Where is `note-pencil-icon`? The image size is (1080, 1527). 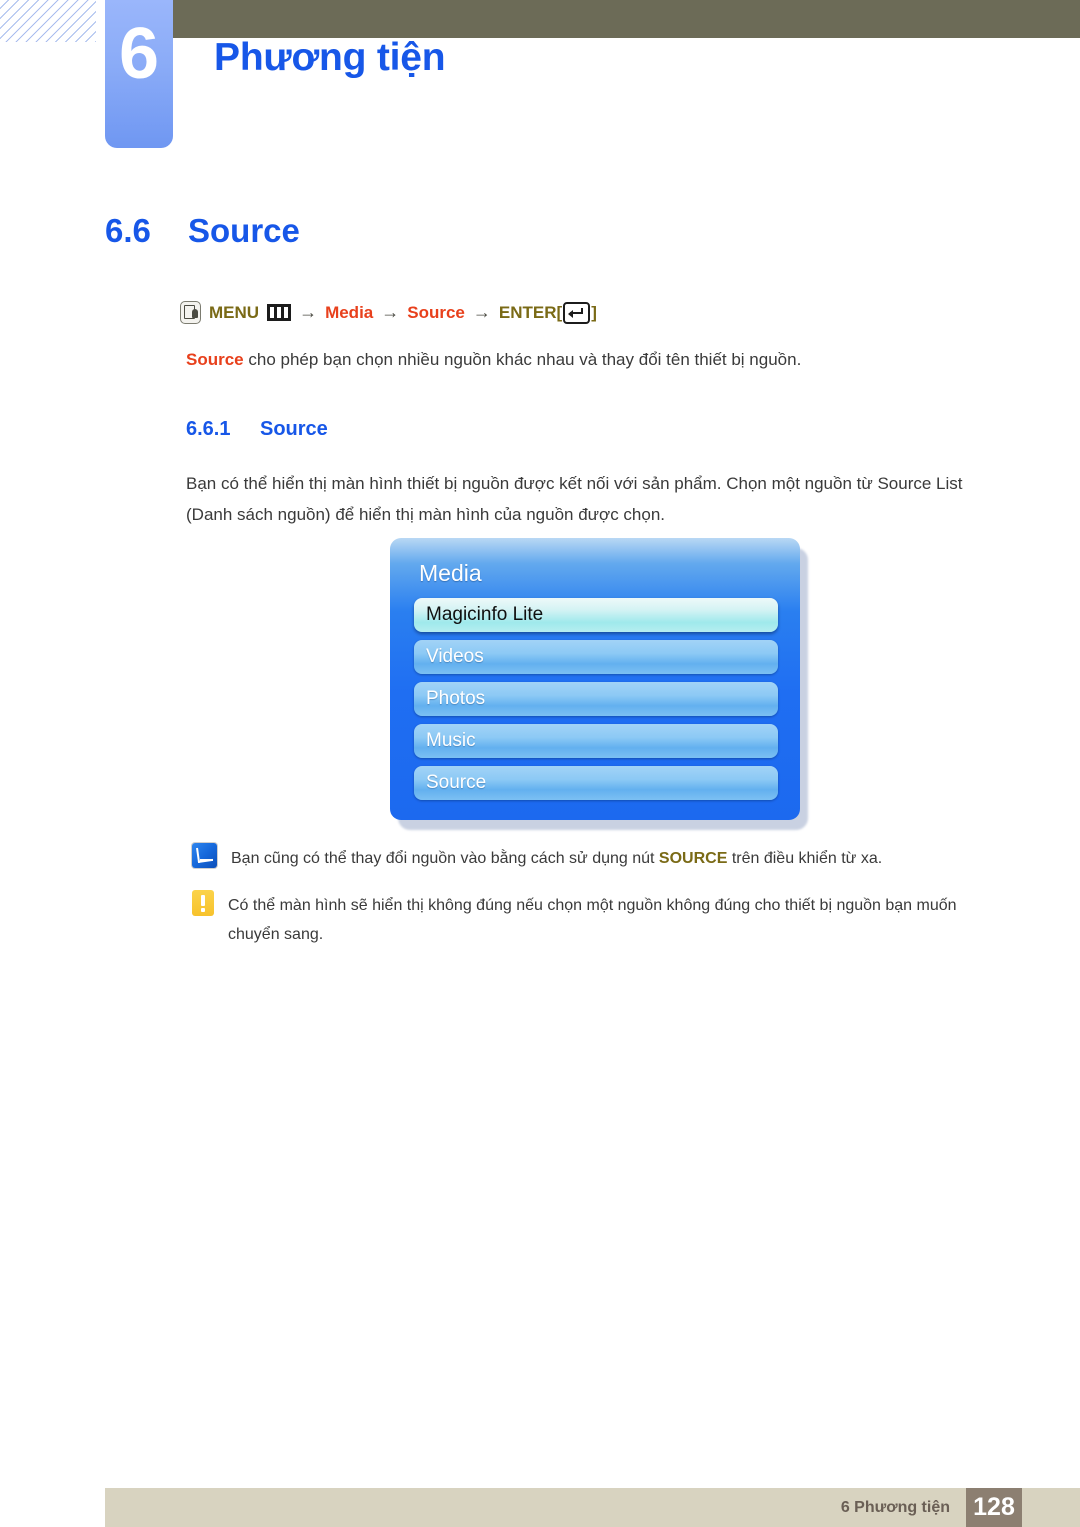
note-pencil-icon is located at coordinates (204, 855).